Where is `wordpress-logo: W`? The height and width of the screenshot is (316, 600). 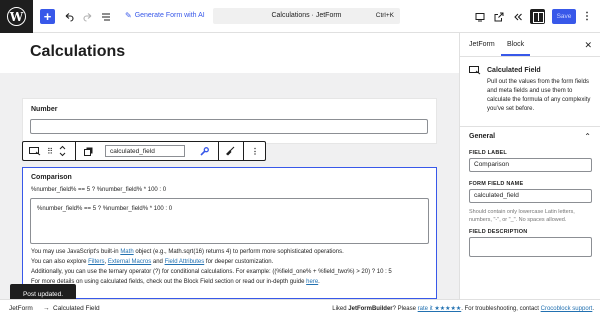
wordpress-logo: W is located at coordinates (16, 16).